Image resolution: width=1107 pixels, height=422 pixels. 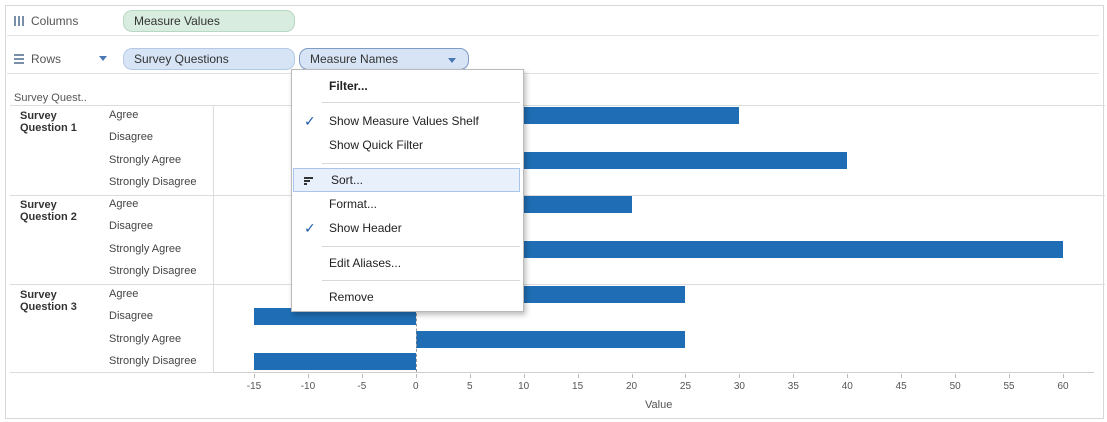 I want to click on menu-item-show-header: ✓ Show Header, so click(x=407, y=228).